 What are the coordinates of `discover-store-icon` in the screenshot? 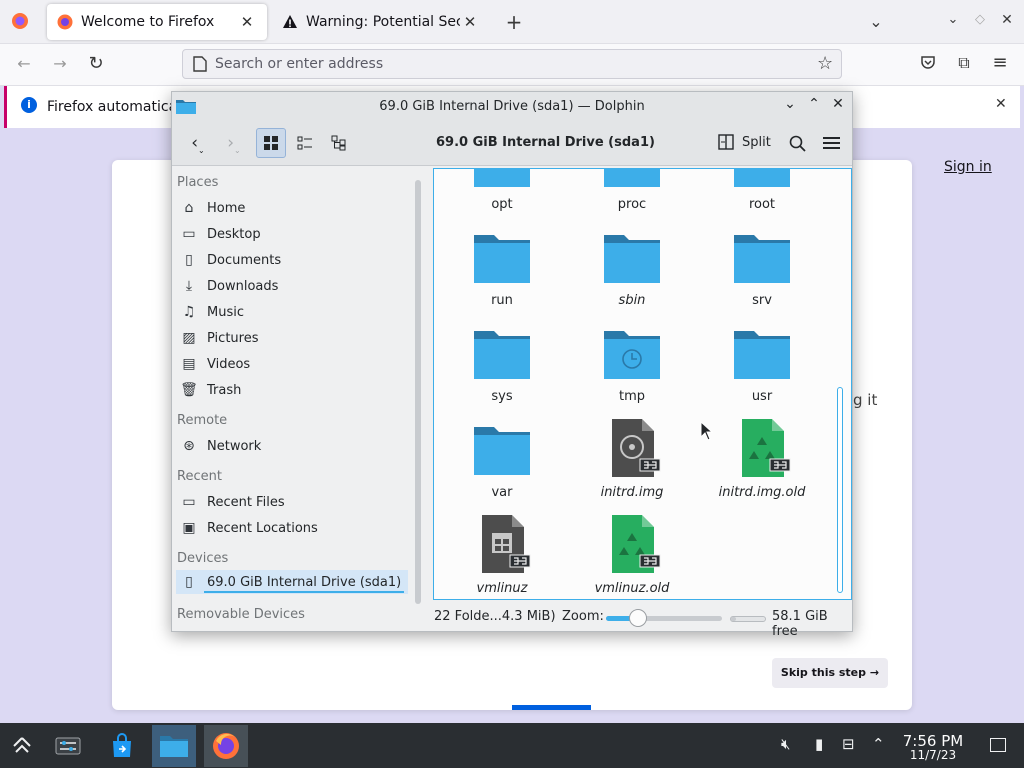 It's located at (122, 745).